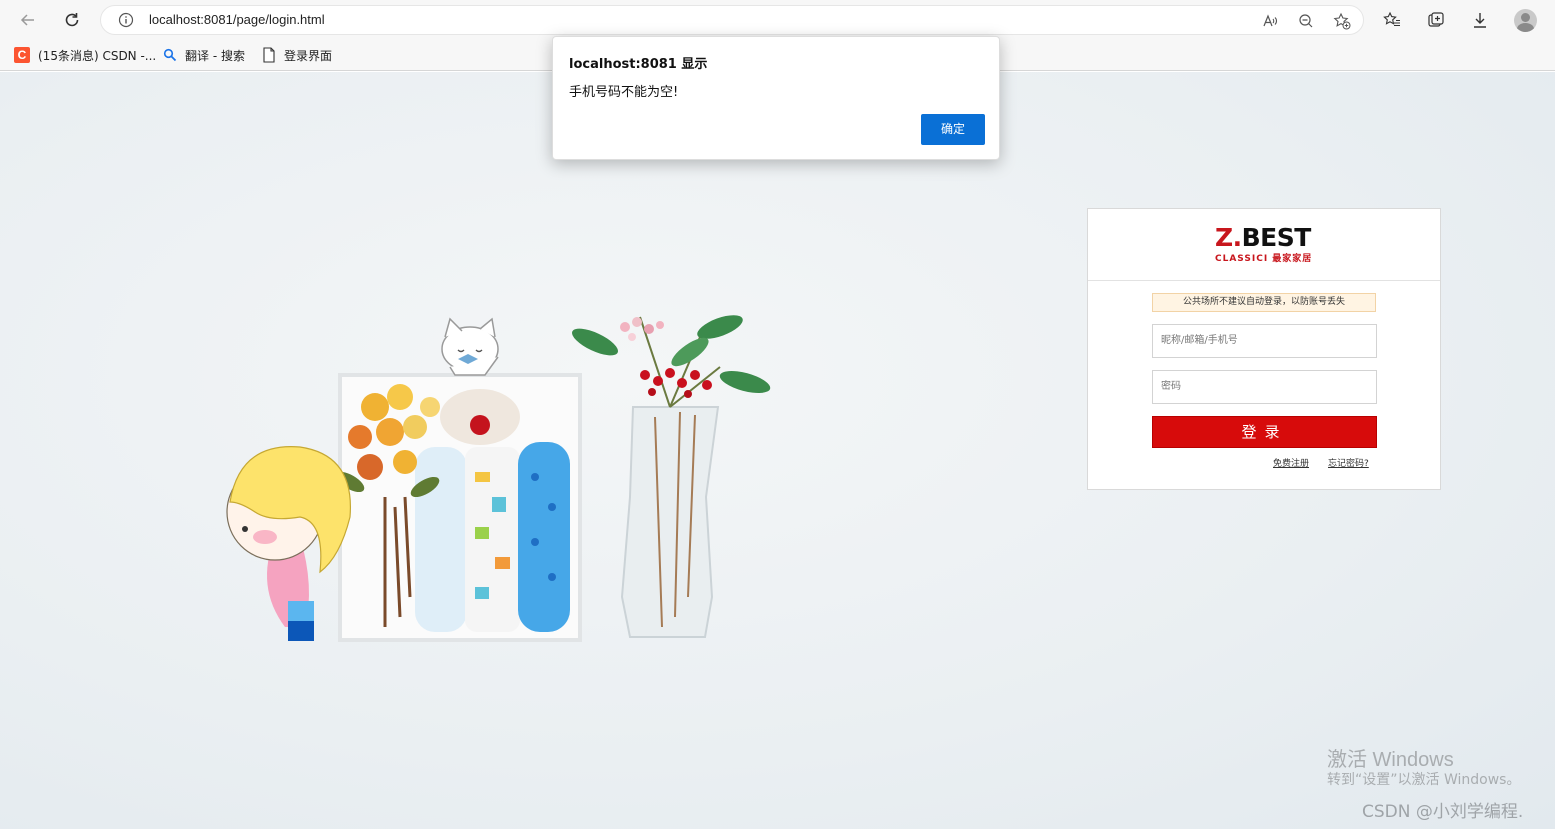  I want to click on dialog-ok-button: 确定, so click(953, 129).